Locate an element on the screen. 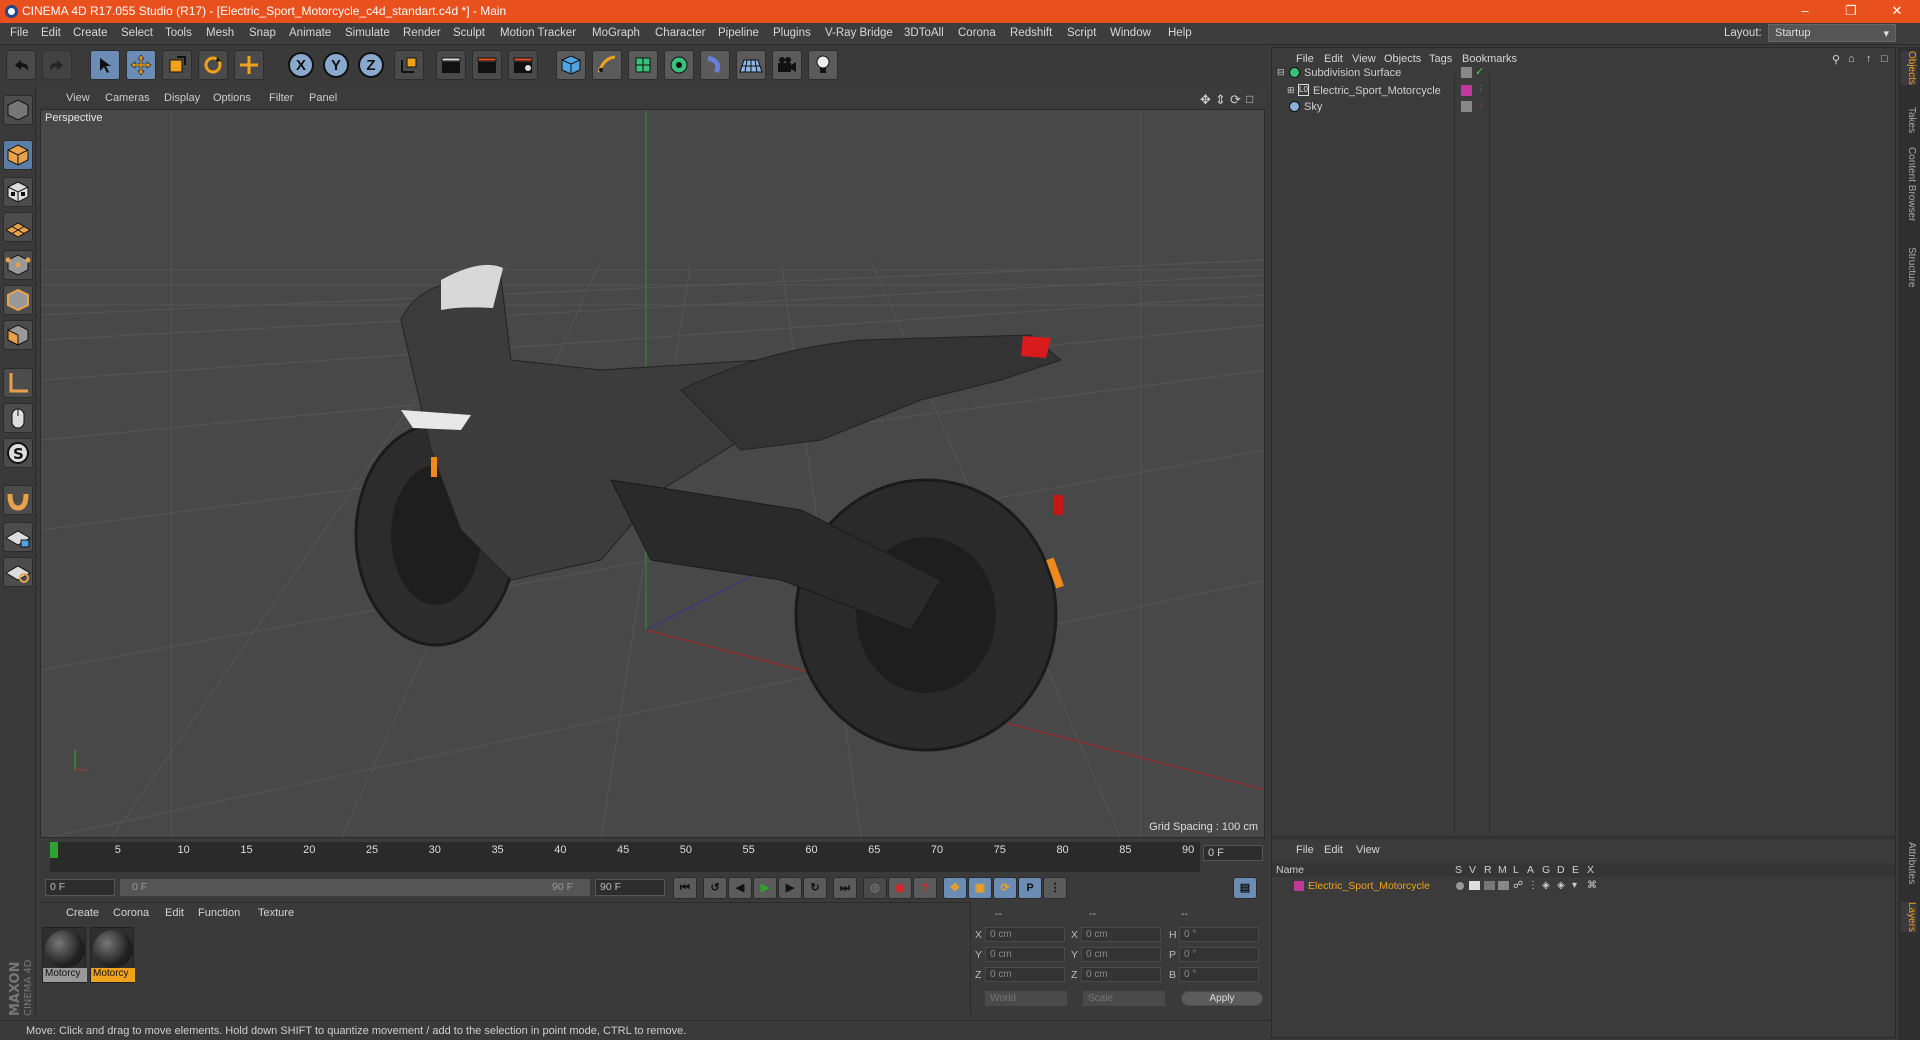  layer-row: Electric_Sport_Motorcycle ☍ ⋮ ◈ ◈ ▾ ⌘ is located at coordinates (1583, 886).